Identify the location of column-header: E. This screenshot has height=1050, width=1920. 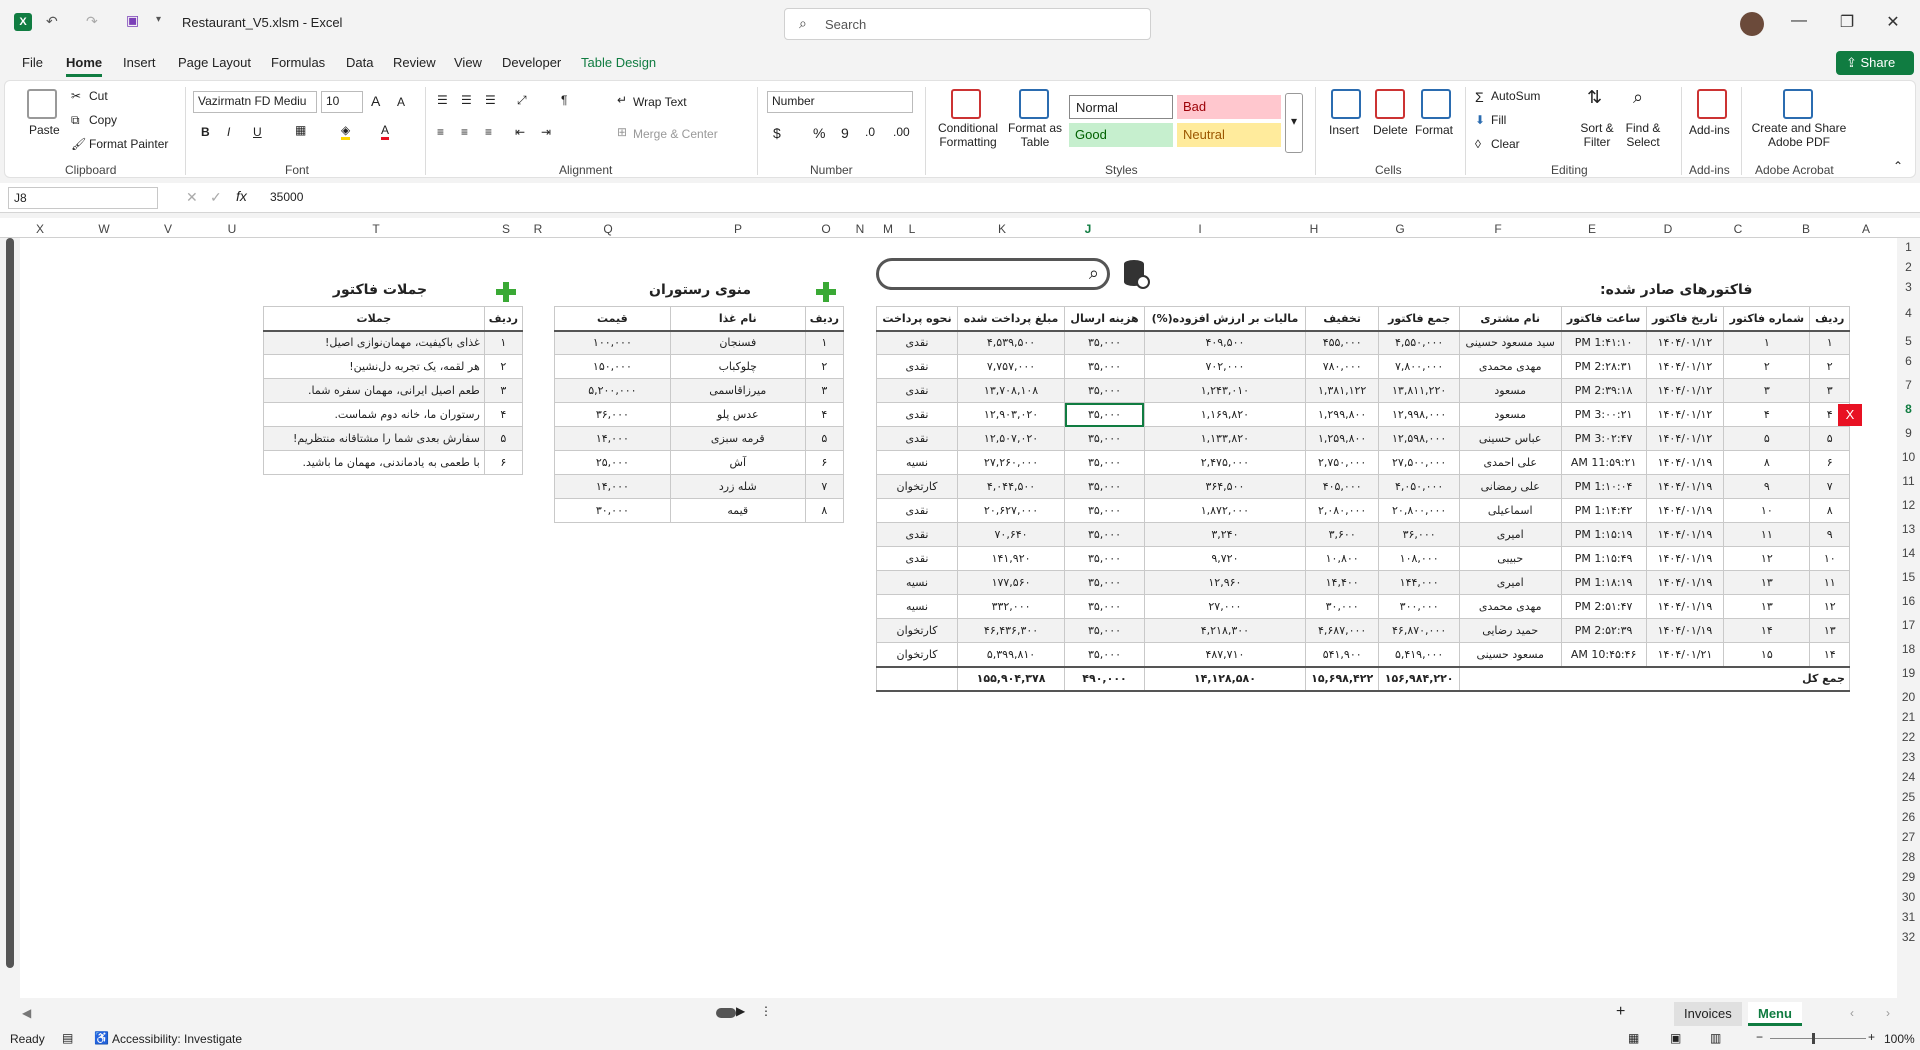
(1592, 229).